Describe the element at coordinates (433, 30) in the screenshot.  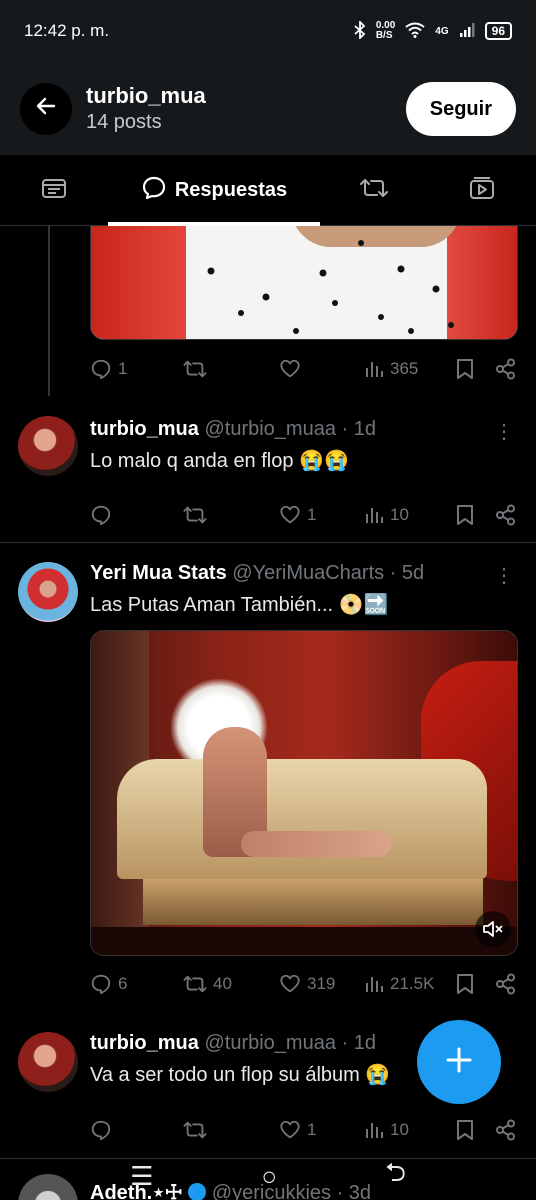
I see `status-icons: 0.00 B/S 4G 96` at that location.